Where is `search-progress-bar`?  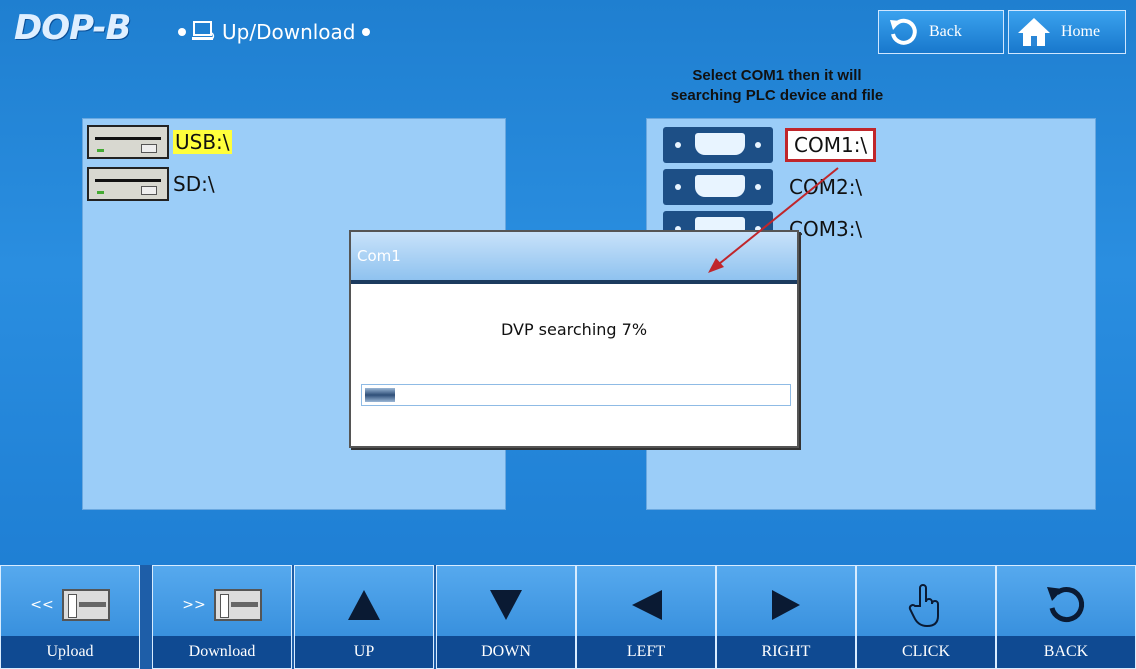
search-progress-bar is located at coordinates (576, 395).